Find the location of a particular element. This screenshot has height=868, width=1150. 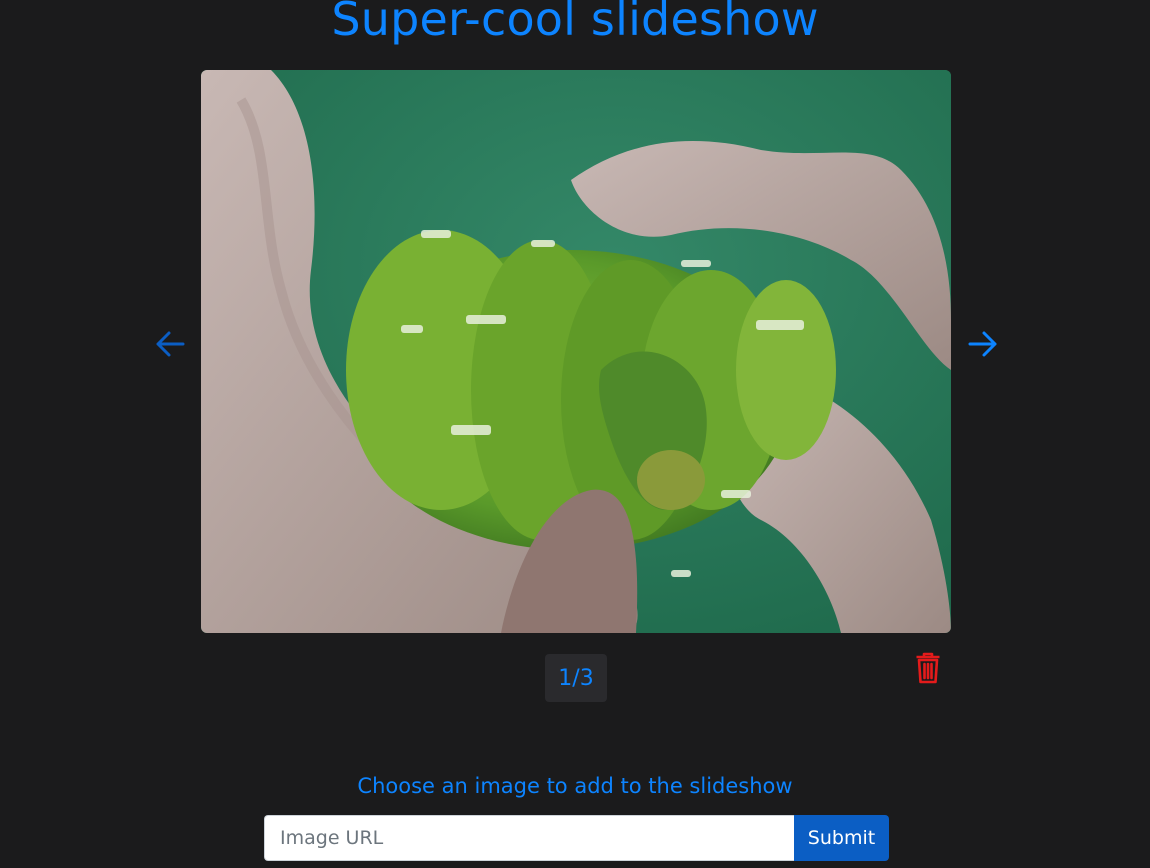

previous-slide-button is located at coordinates (170, 344).